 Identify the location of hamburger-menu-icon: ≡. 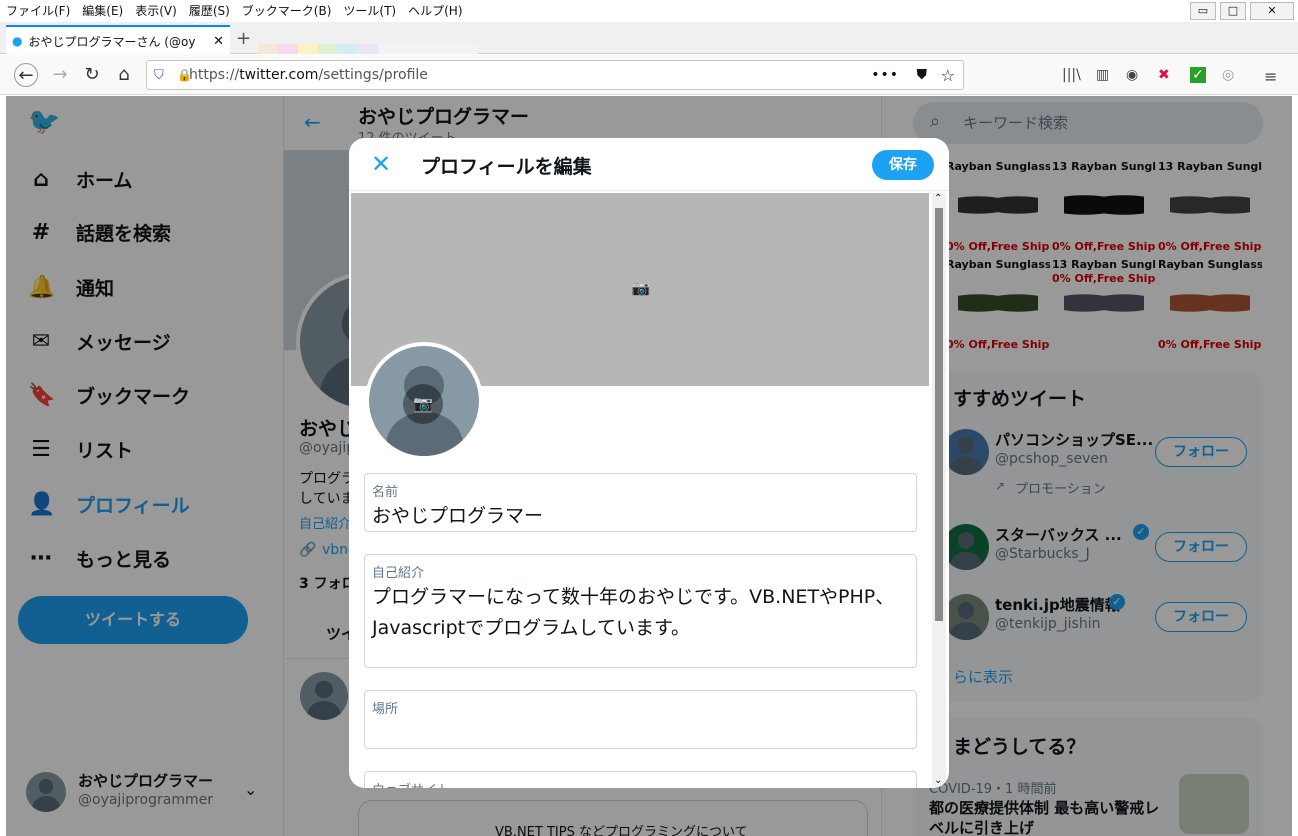
(1270, 76).